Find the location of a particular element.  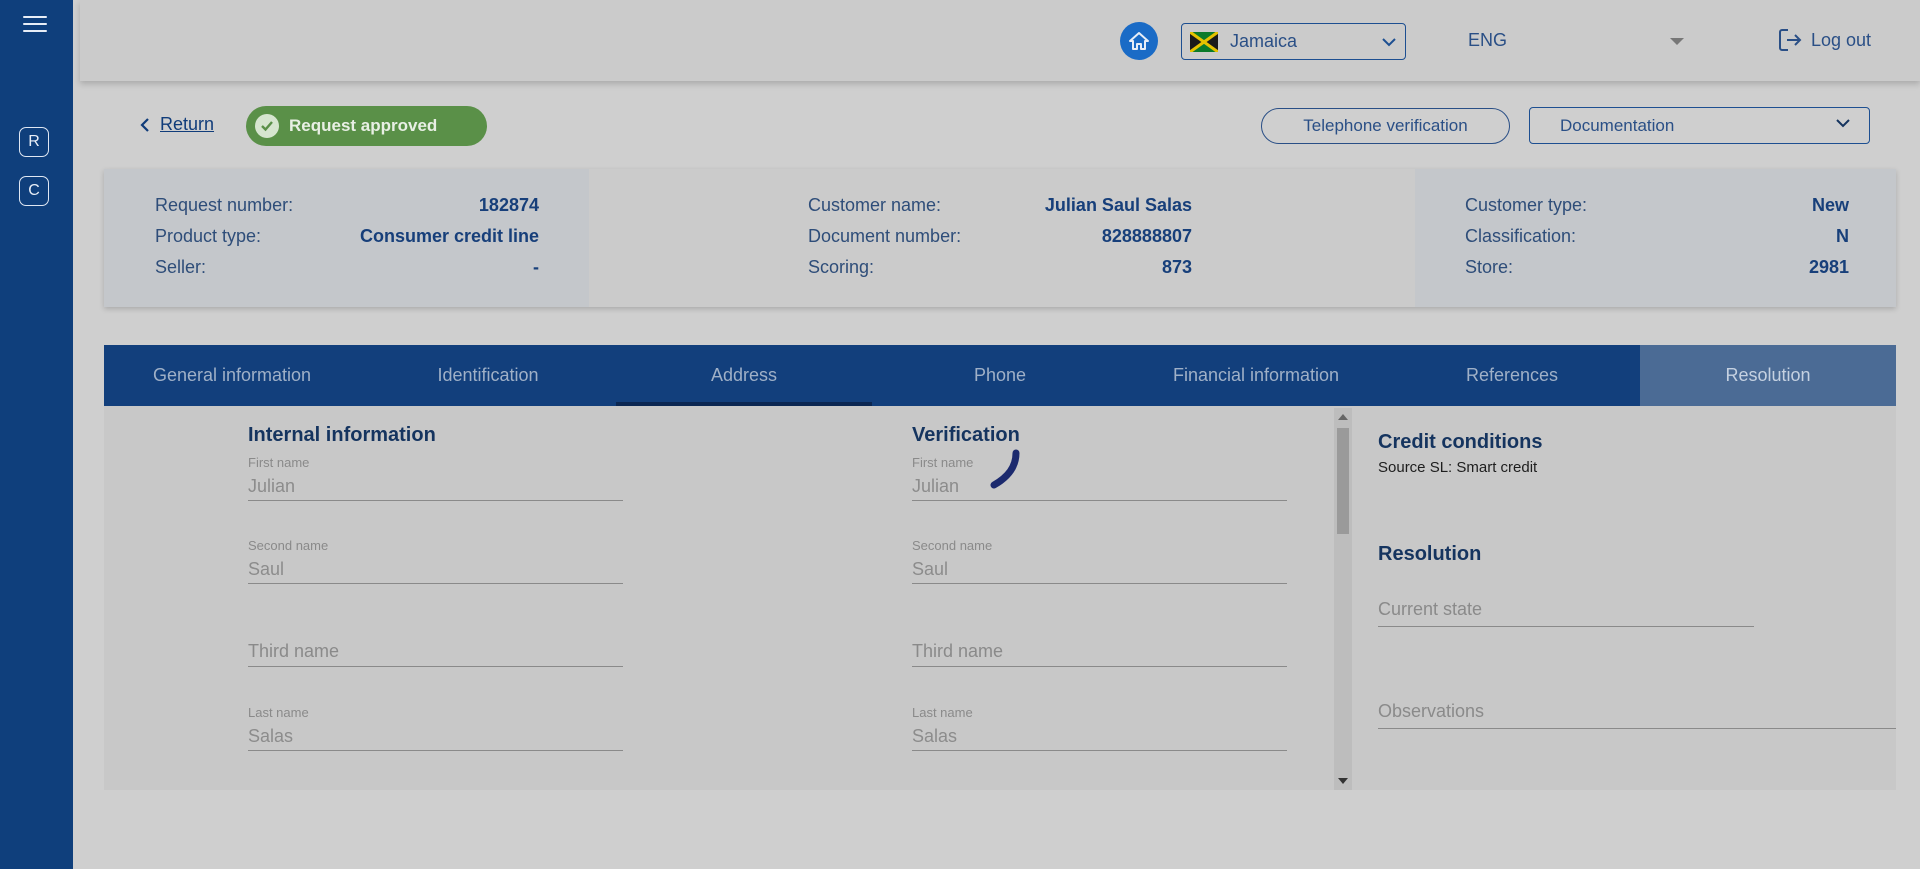

jamaica-flag-icon is located at coordinates (1204, 41).